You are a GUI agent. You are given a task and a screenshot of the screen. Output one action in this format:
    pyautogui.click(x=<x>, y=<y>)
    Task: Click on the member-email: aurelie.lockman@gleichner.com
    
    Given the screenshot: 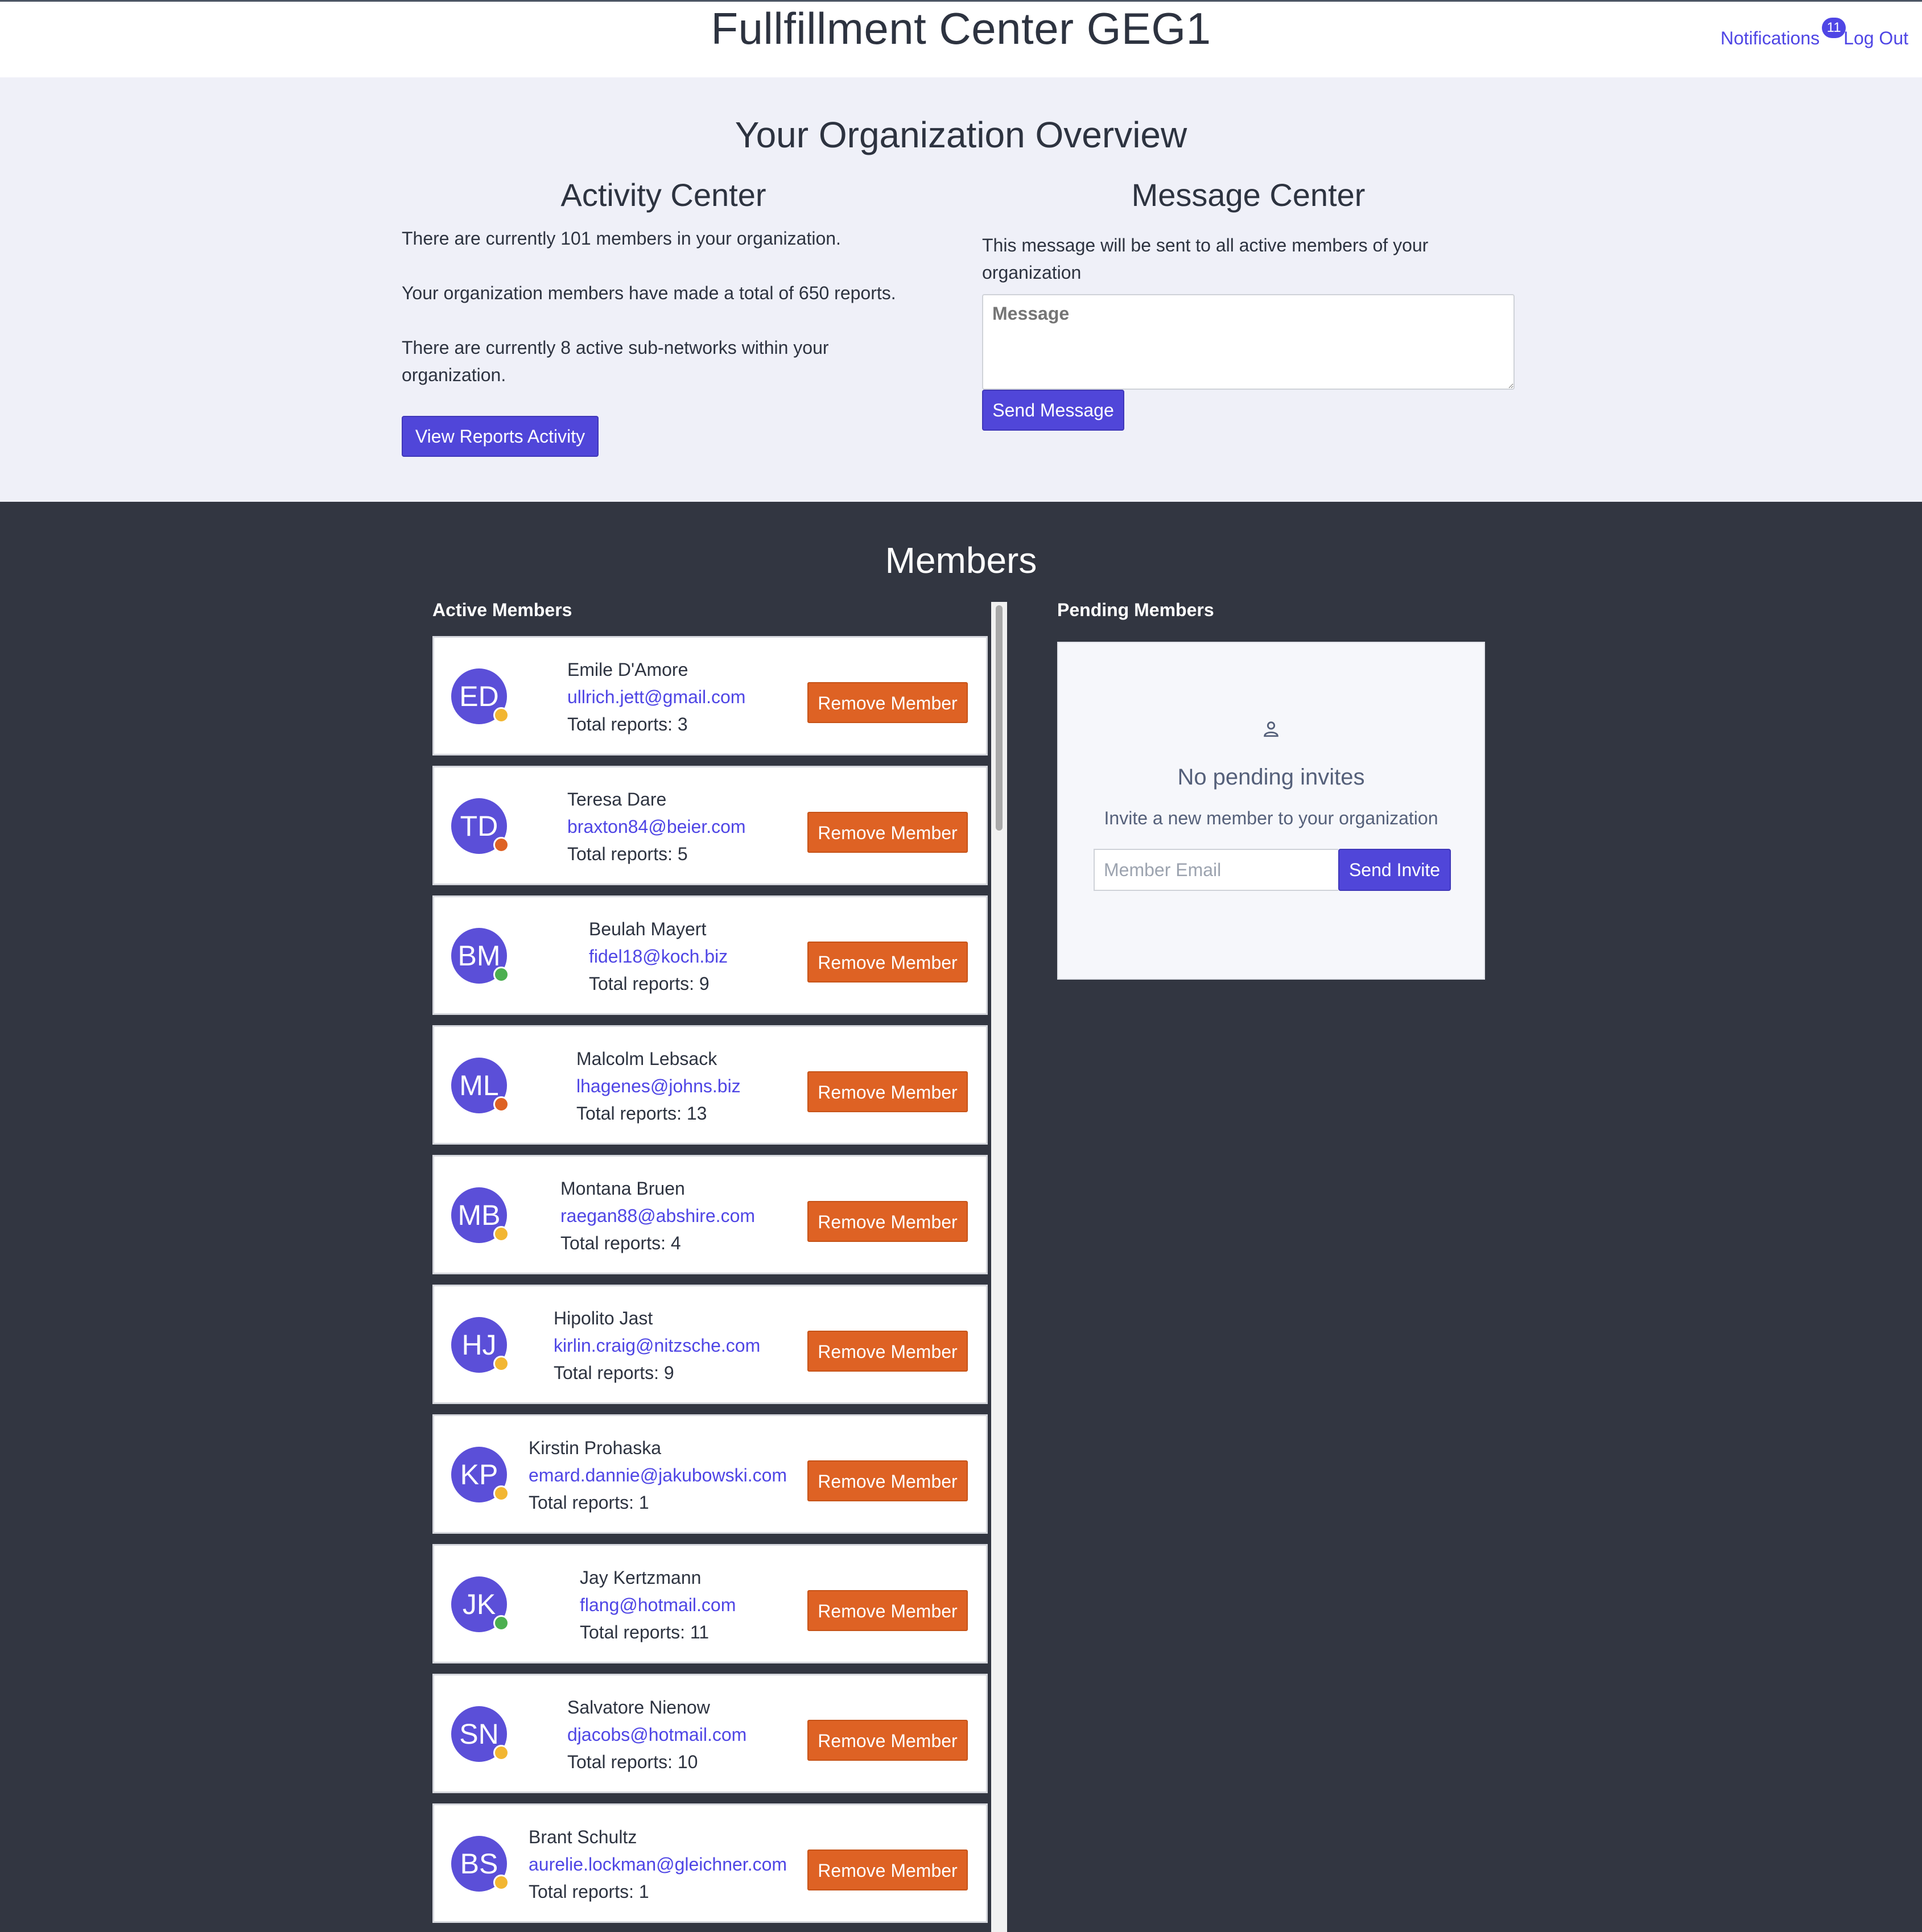 What is the action you would take?
    pyautogui.click(x=658, y=1865)
    